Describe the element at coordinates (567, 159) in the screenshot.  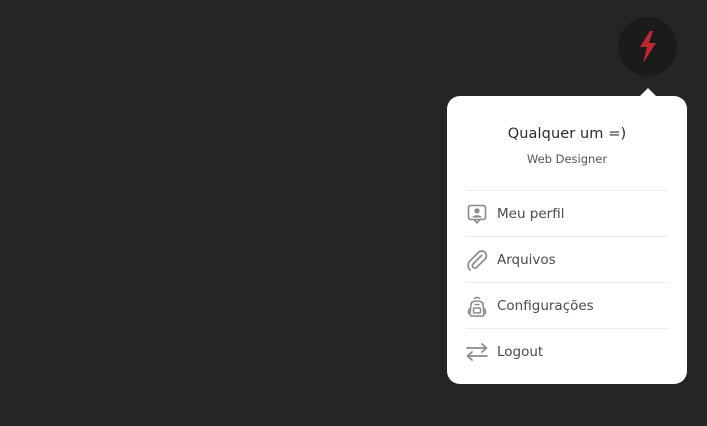
I see `user-role: Web Designer` at that location.